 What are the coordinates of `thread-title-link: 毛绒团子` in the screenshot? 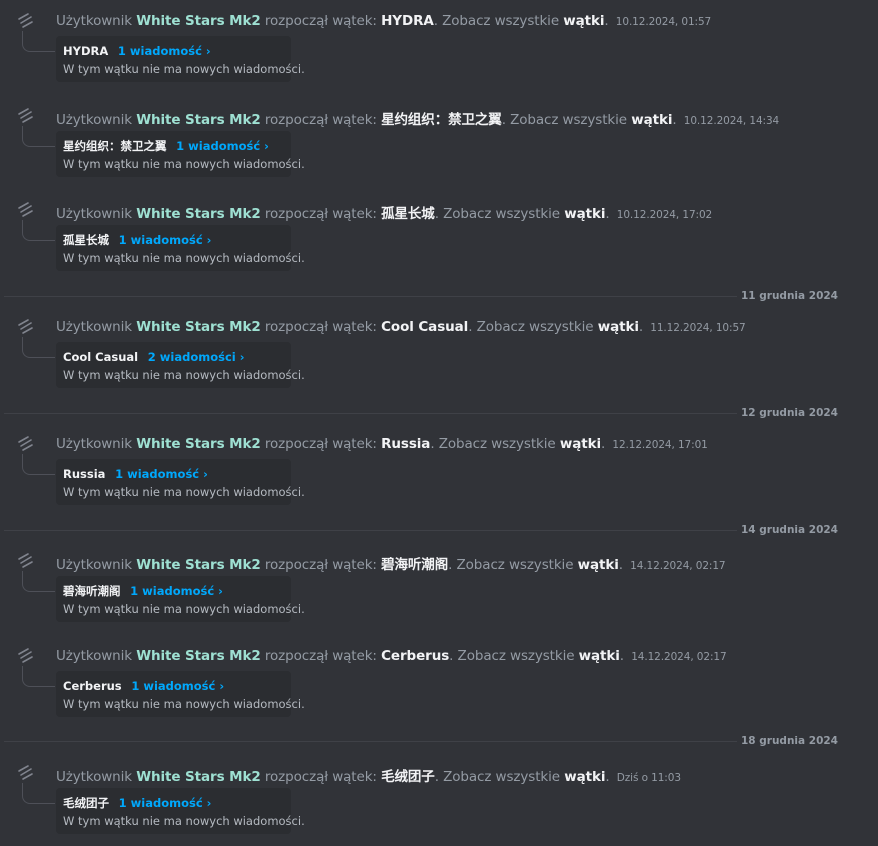 It's located at (408, 777).